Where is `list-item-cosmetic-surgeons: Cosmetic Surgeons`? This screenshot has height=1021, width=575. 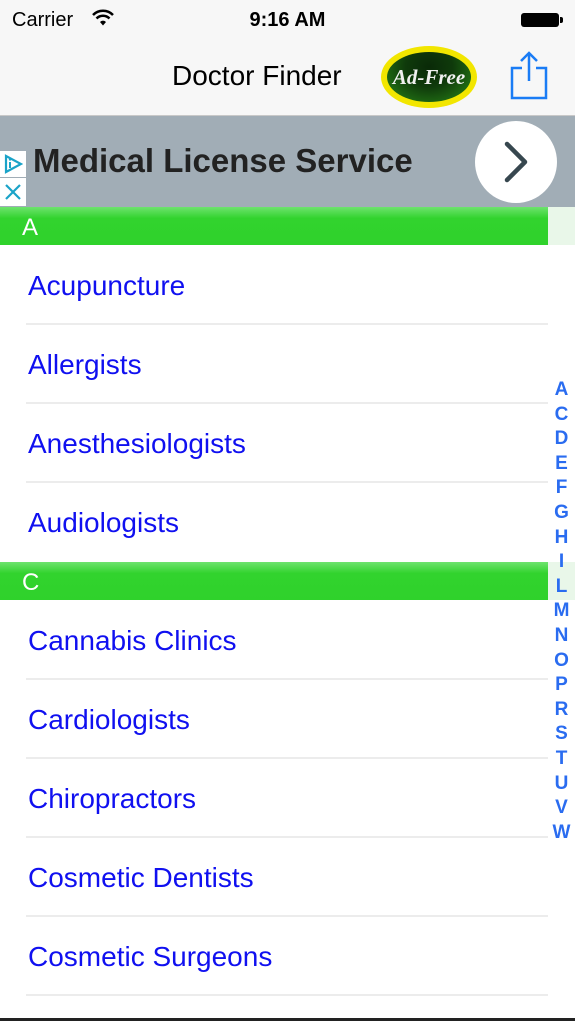
list-item-cosmetic-surgeons: Cosmetic Surgeons is located at coordinates (274, 956).